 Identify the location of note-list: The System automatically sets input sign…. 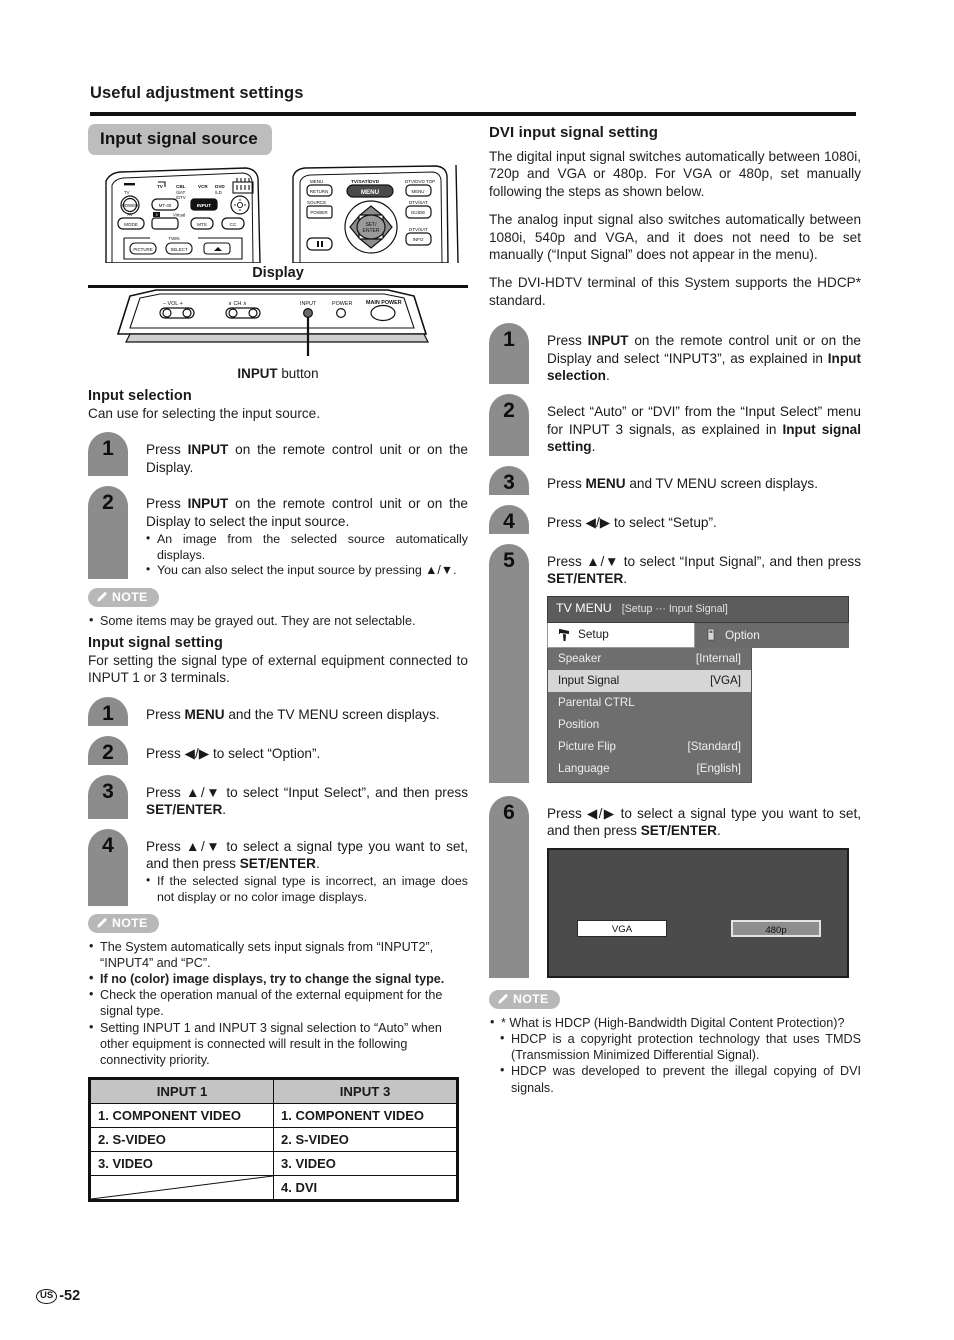
(278, 1003).